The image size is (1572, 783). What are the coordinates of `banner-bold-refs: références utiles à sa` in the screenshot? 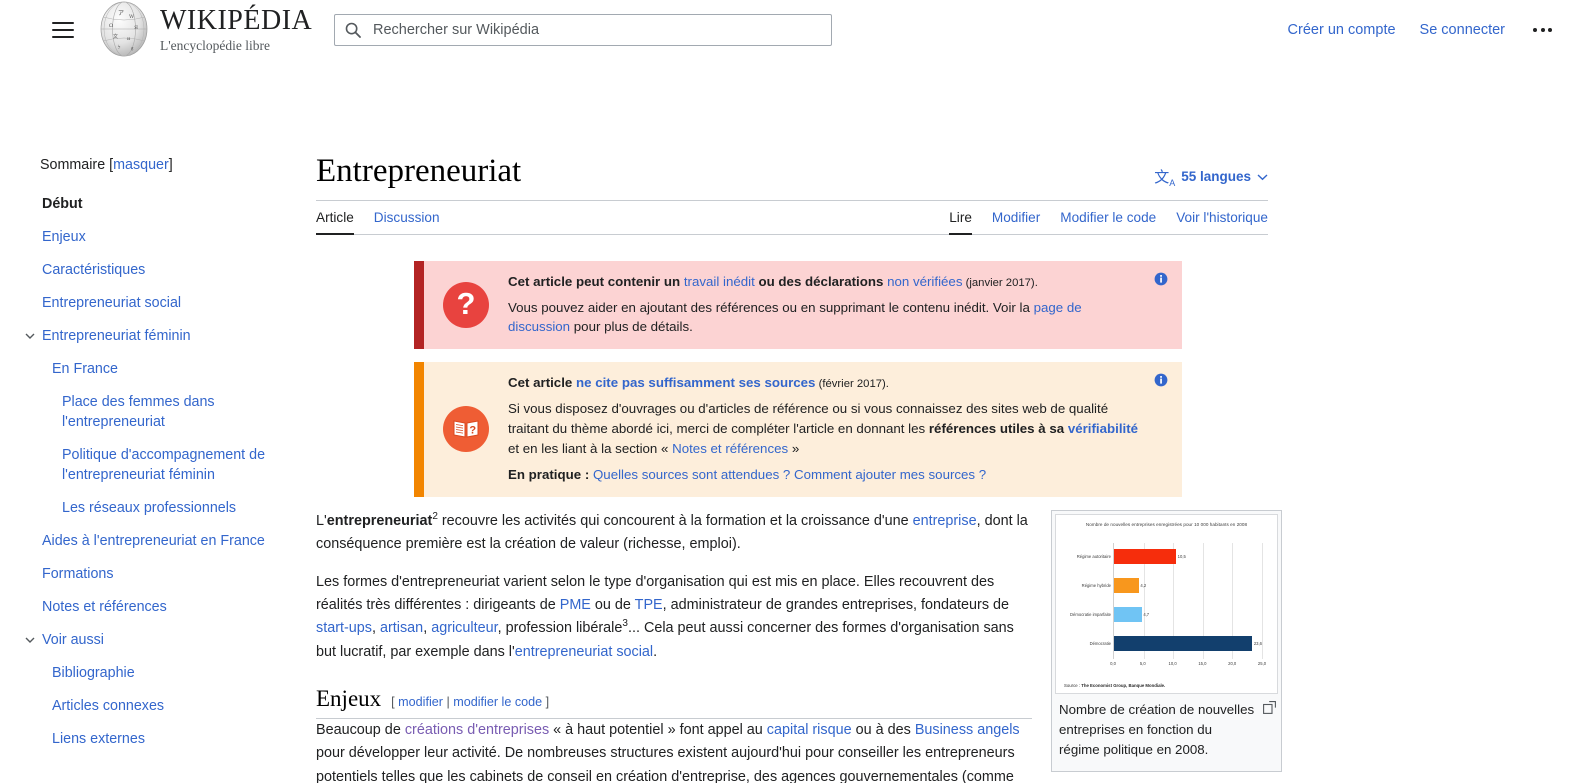 It's located at (998, 429).